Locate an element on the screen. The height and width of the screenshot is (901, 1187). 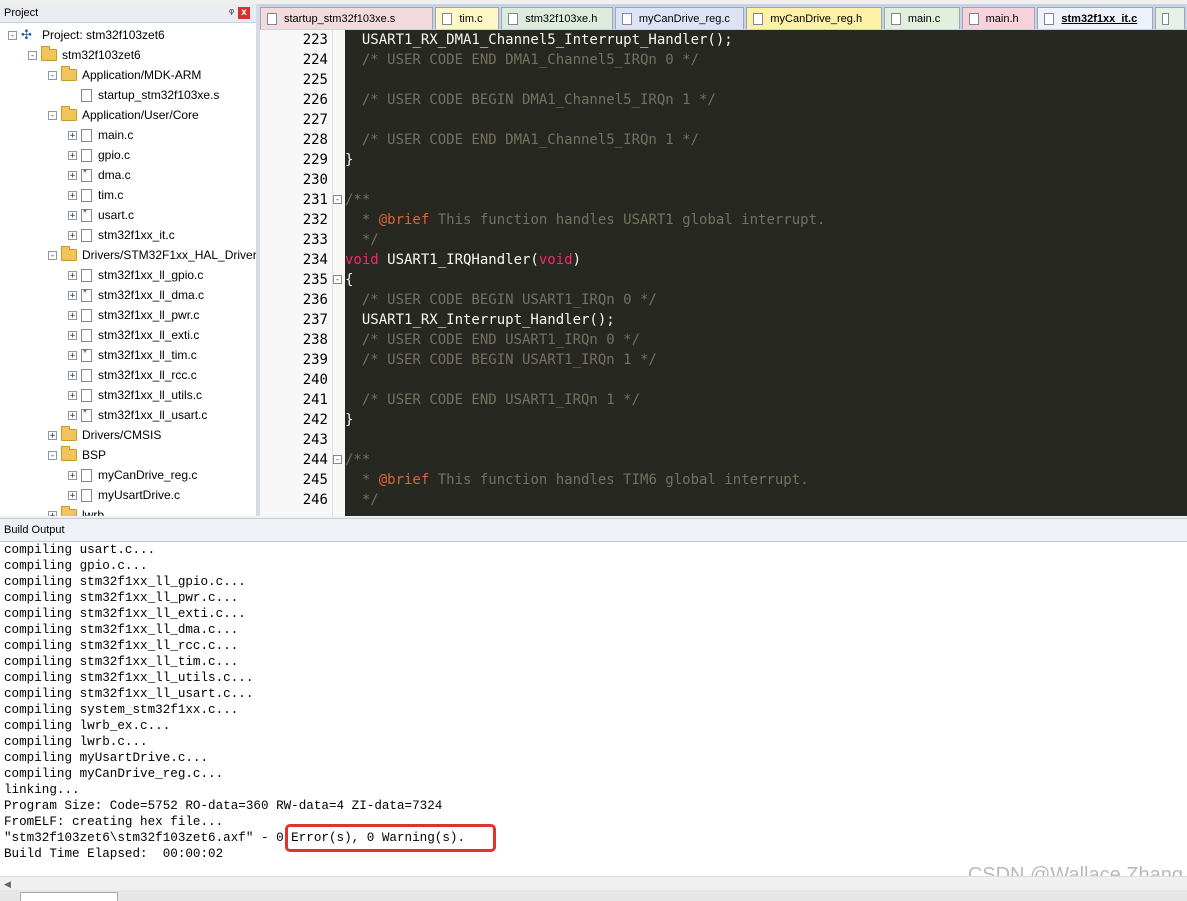
tree-item-label: stm32f1xx_ll_pwr.c is located at coordinates (149, 315).